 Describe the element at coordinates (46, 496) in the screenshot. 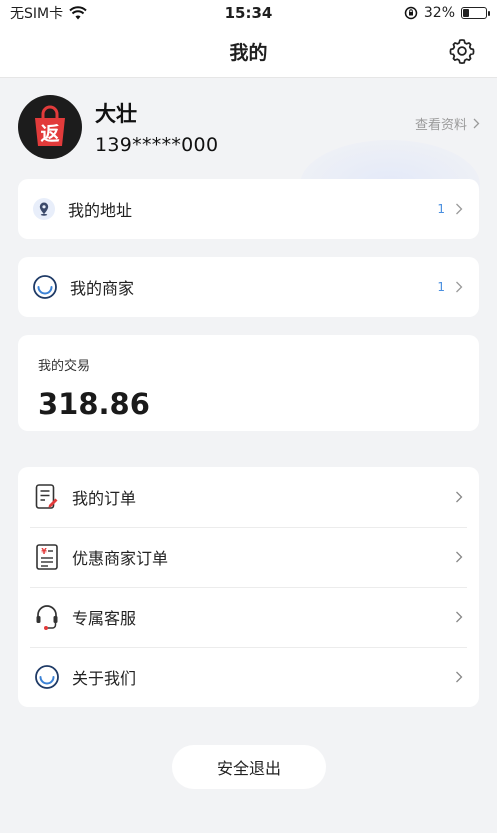

I see `order-icon` at that location.